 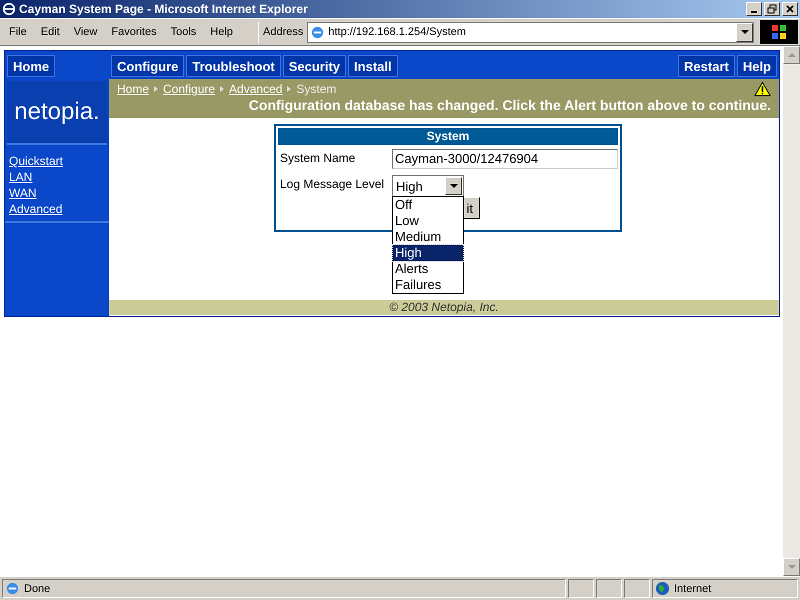 What do you see at coordinates (164, 9) in the screenshot?
I see `window-title: Cayman System Page - Microsoft Internet Explorer` at bounding box center [164, 9].